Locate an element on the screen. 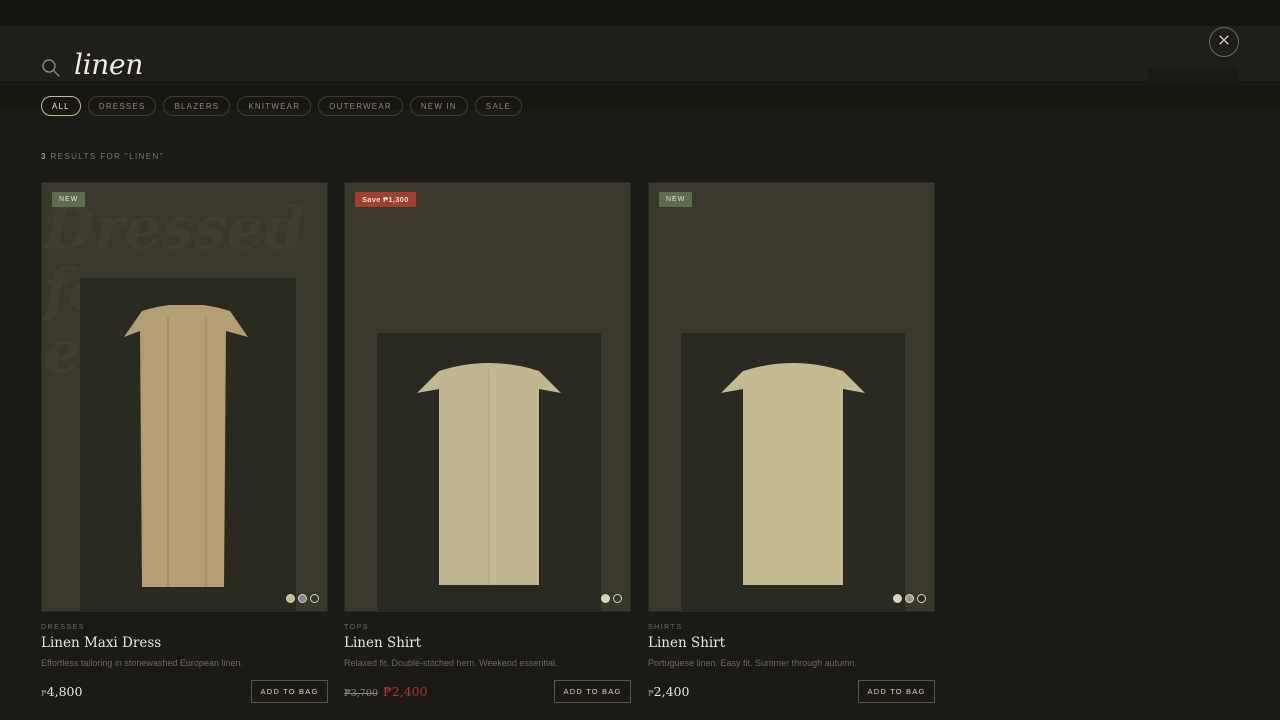  close-search-button is located at coordinates (1224, 42).